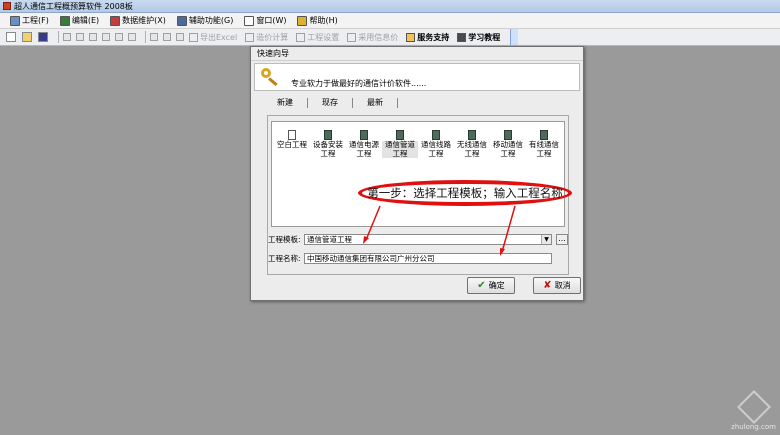 This screenshot has width=780, height=435. I want to click on annotation-ellipse: 第一步：选择工程模板；输入工程名称, so click(465, 193).